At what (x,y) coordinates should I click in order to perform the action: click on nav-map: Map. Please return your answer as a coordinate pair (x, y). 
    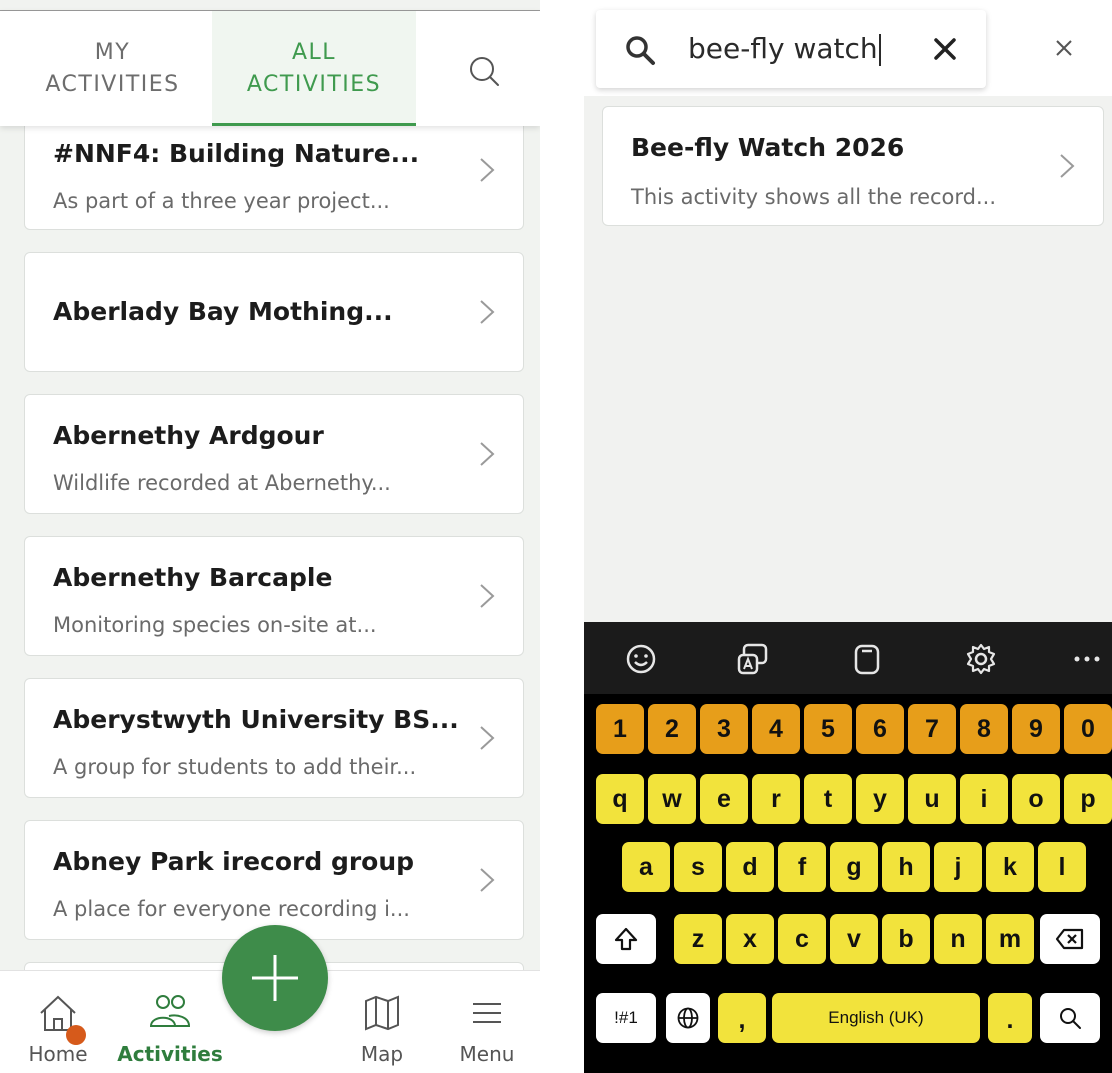
    Looking at the image, I should click on (382, 1022).